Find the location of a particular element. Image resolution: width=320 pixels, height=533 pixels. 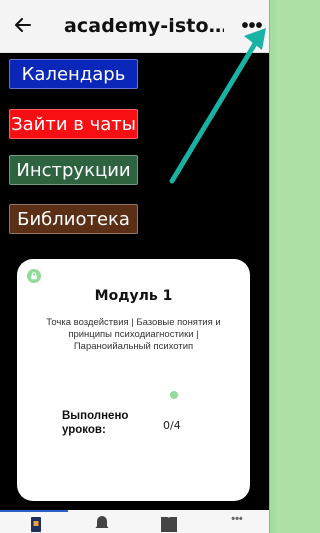

more-dots-icon: ••• is located at coordinates (252, 26).